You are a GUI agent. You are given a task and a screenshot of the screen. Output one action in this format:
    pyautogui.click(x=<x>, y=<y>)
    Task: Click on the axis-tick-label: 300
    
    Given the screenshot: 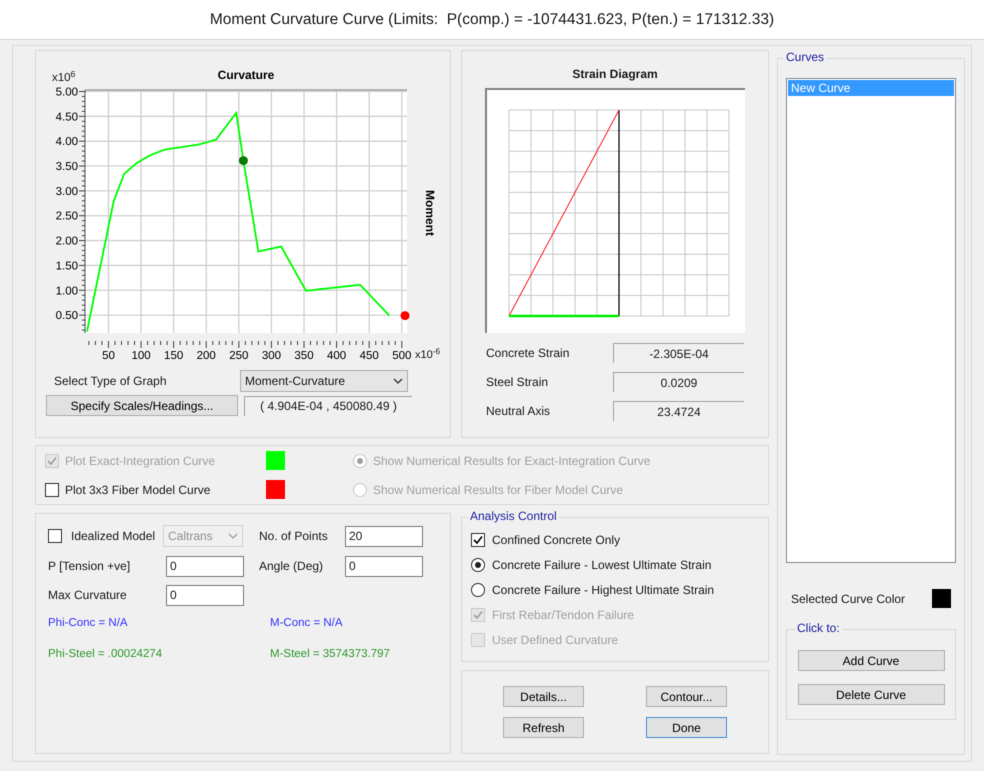 What is the action you would take?
    pyautogui.click(x=272, y=356)
    